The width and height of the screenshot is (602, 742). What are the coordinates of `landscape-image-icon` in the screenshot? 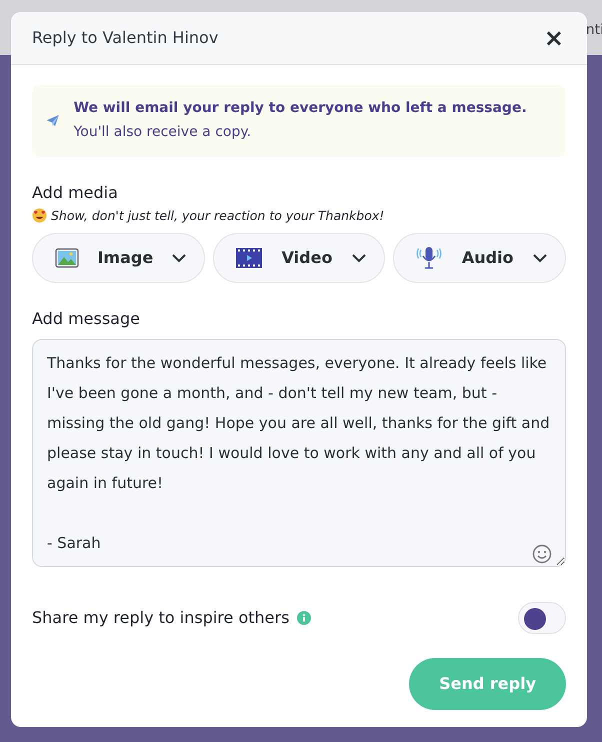 It's located at (67, 258).